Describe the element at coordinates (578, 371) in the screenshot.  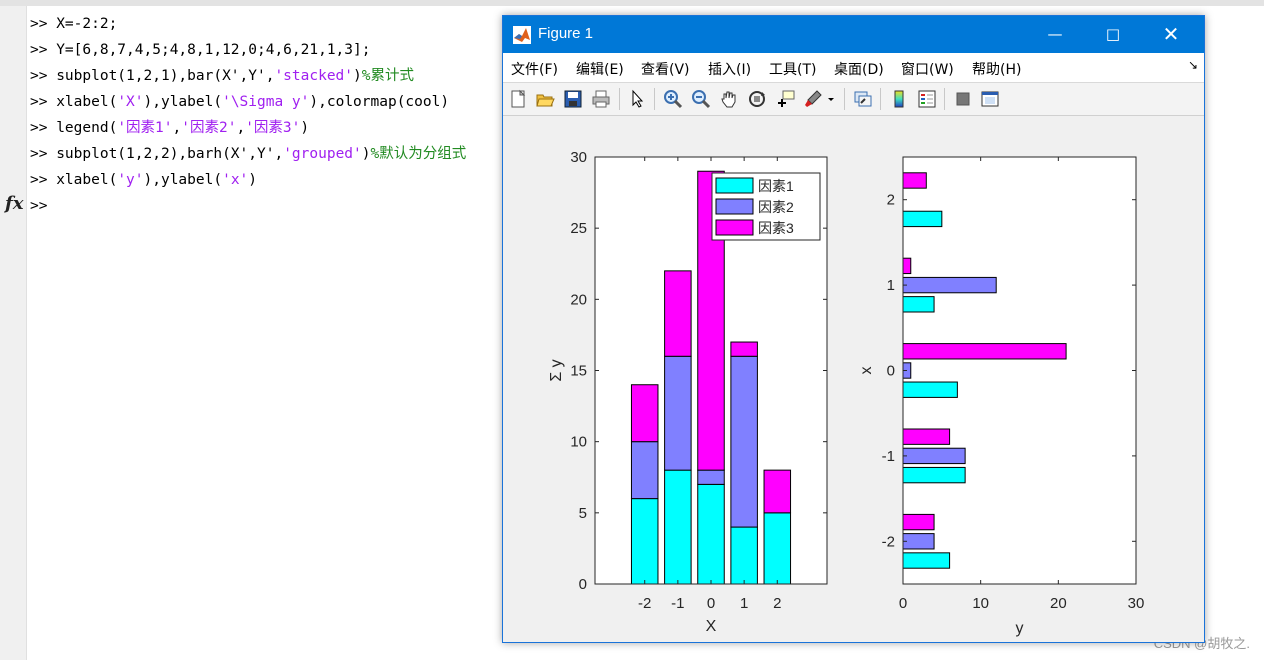
I see `y-tick-label: 15` at that location.